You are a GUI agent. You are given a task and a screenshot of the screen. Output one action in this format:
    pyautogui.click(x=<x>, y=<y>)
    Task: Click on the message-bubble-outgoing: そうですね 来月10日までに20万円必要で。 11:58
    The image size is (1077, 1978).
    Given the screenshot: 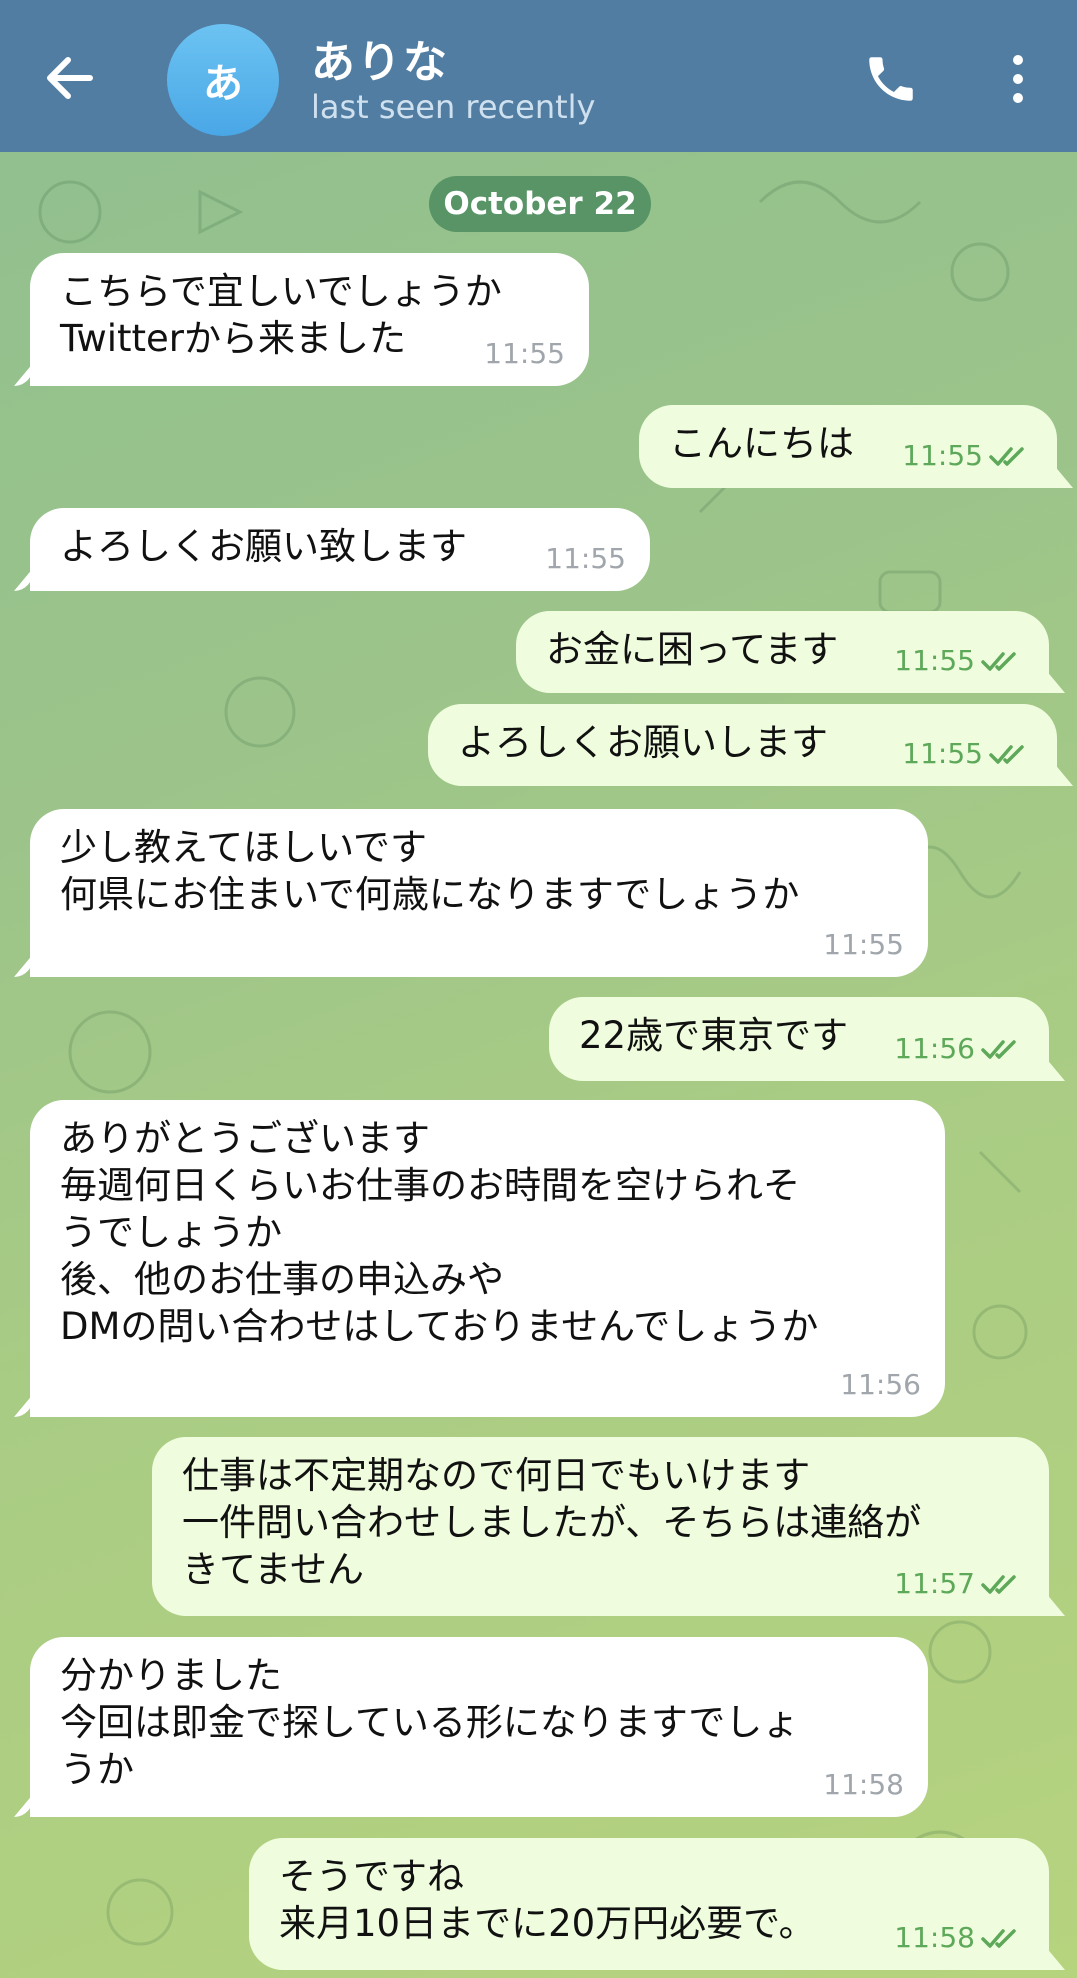 What is the action you would take?
    pyautogui.click(x=649, y=1904)
    